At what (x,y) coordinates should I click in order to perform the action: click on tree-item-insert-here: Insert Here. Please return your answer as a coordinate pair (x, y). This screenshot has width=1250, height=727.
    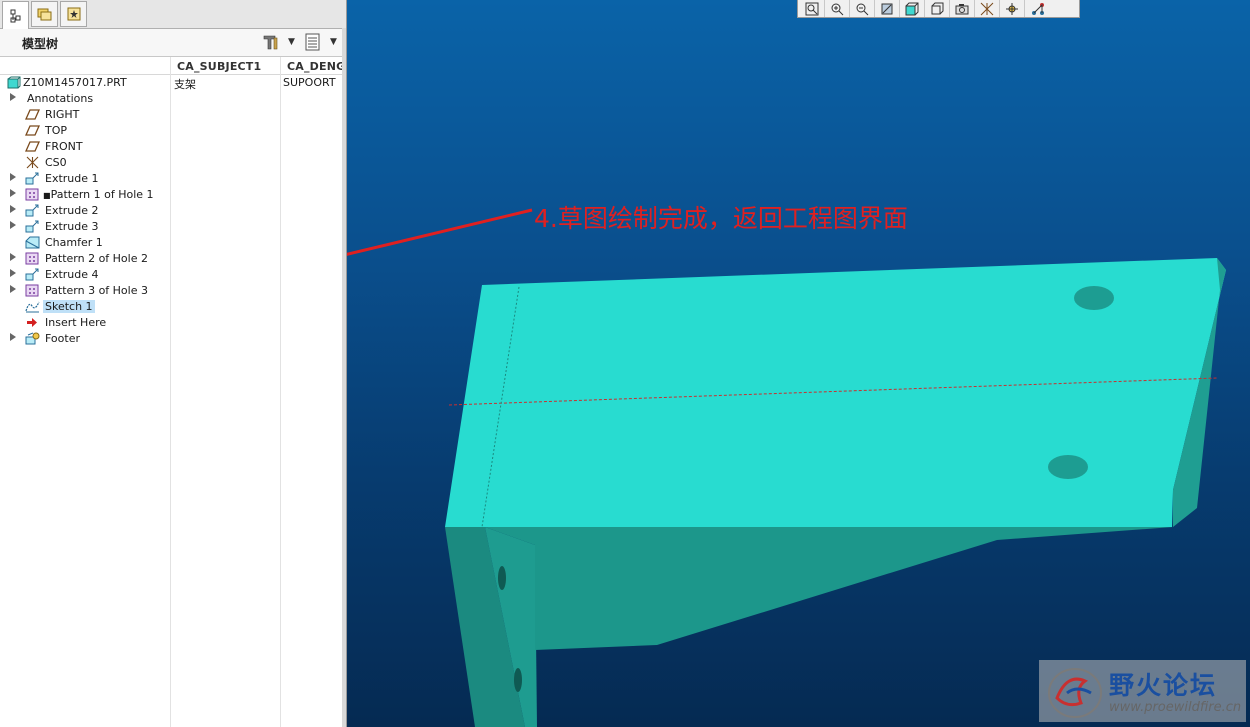
    Looking at the image, I should click on (171, 323).